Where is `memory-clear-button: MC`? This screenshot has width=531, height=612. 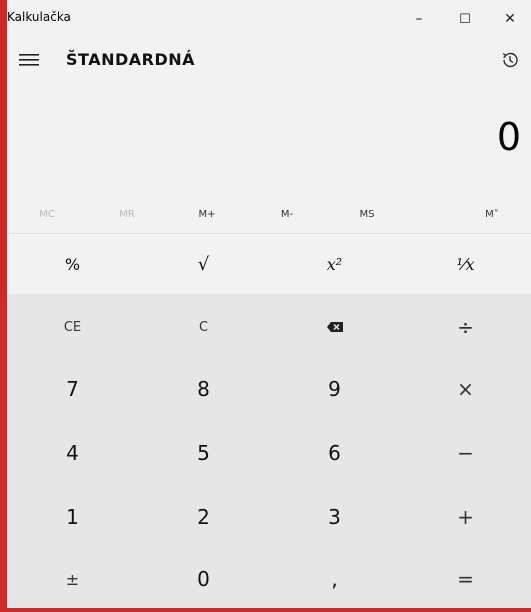
memory-clear-button: MC is located at coordinates (47, 214).